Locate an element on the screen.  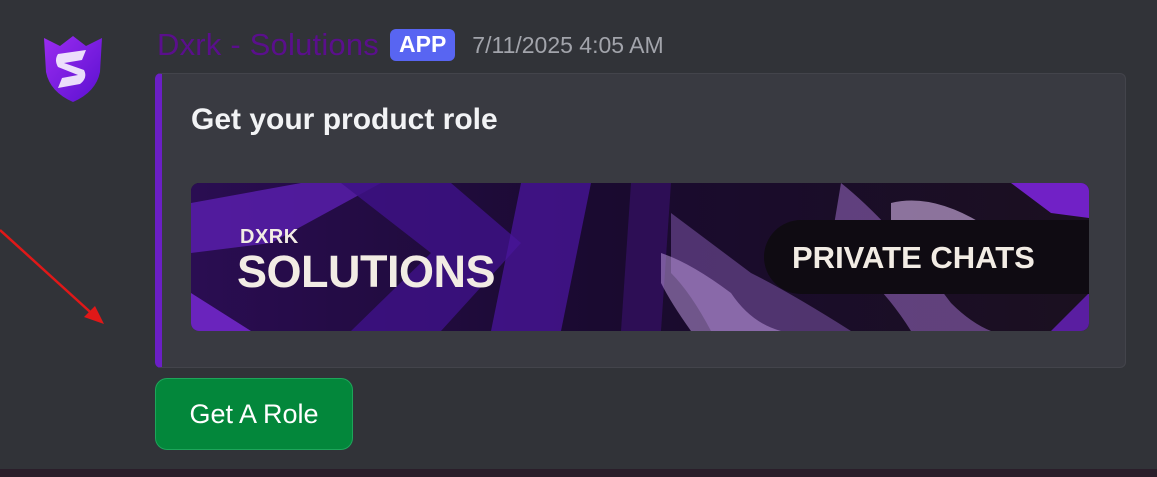
shield-s-logo-icon is located at coordinates (73, 69).